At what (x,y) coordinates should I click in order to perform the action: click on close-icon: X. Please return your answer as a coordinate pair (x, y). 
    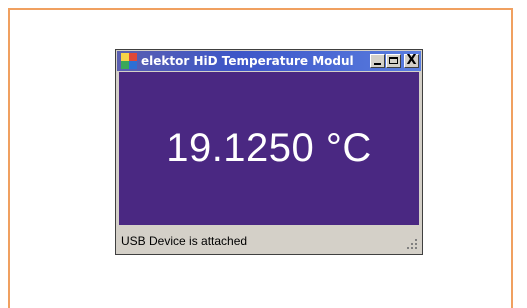
    Looking at the image, I should click on (411, 60).